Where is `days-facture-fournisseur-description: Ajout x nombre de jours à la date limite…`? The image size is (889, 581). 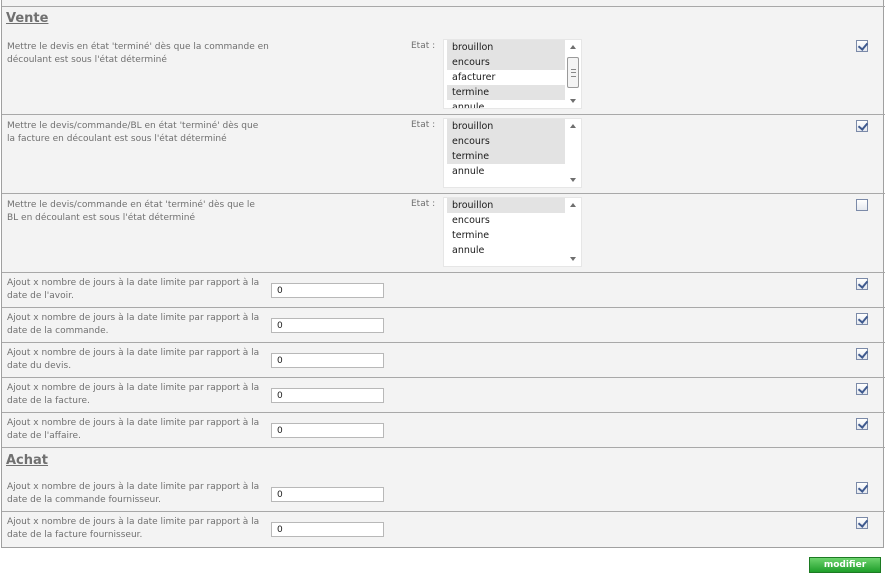
days-facture-fournisseur-description: Ajout x nombre de jours à la date limite… is located at coordinates (133, 528).